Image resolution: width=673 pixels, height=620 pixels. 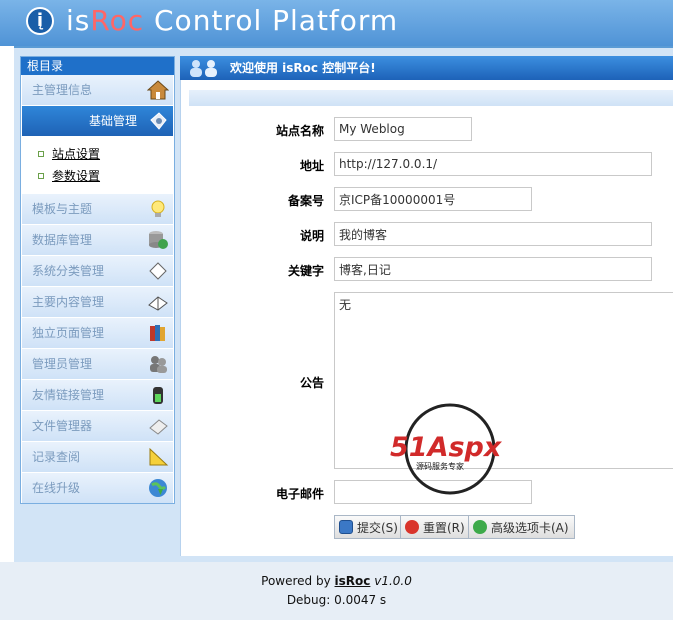 What do you see at coordinates (68, 302) in the screenshot?
I see `sidebar-item-label: 主要内容管理` at bounding box center [68, 302].